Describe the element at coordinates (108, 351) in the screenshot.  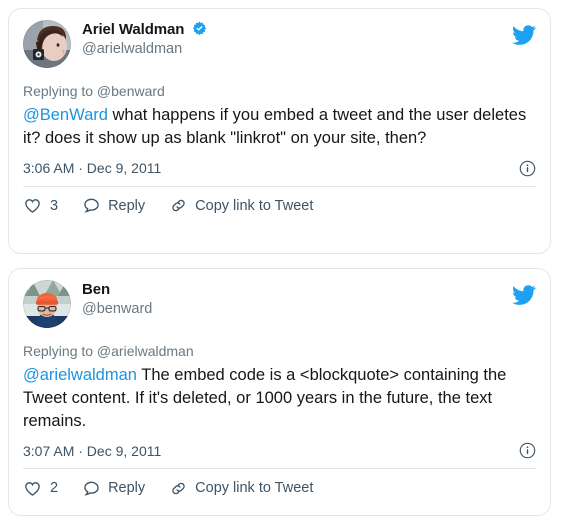
I see `replying-to-label: Replying to @arielwaldman` at that location.